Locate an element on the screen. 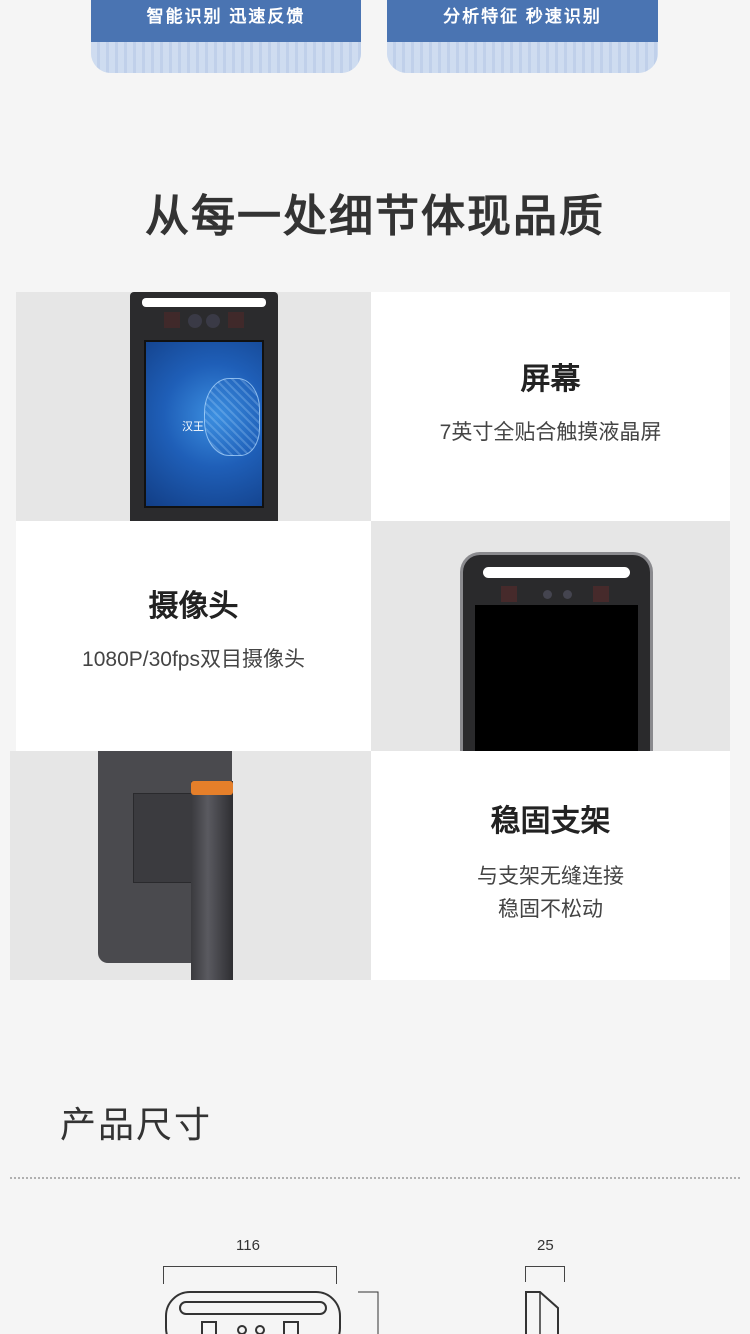  device-logo: 汉王 is located at coordinates (193, 427).